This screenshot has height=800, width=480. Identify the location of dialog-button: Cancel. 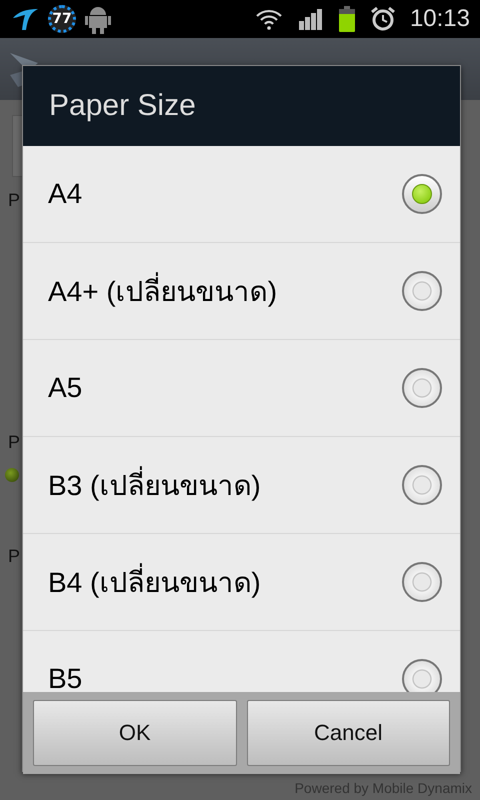
(348, 733).